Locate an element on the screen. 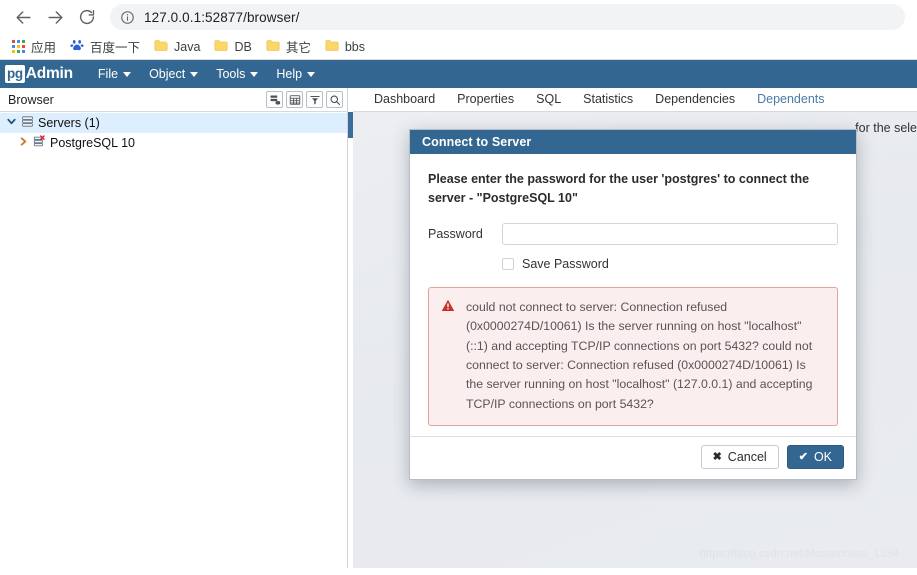  object-tree: Servers (1) PostgreSQL 10 is located at coordinates (173, 132).